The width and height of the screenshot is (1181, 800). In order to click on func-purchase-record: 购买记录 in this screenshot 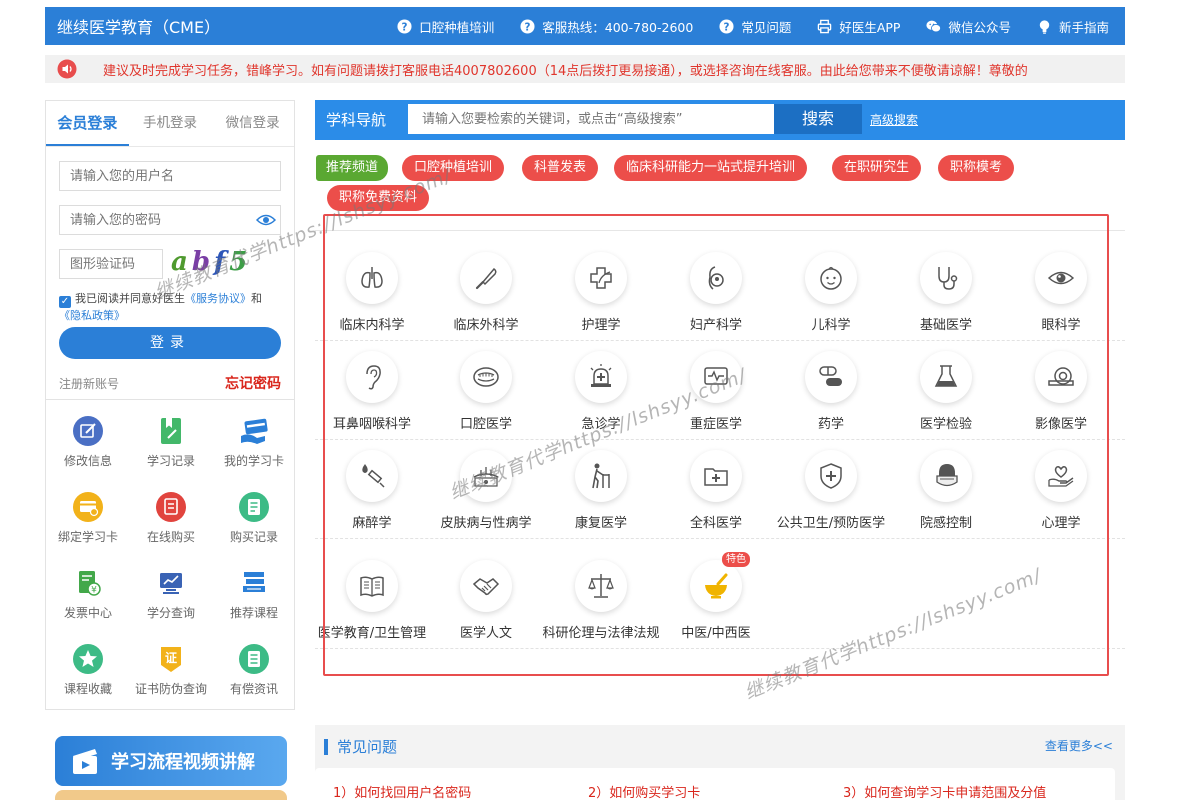, I will do `click(254, 518)`.